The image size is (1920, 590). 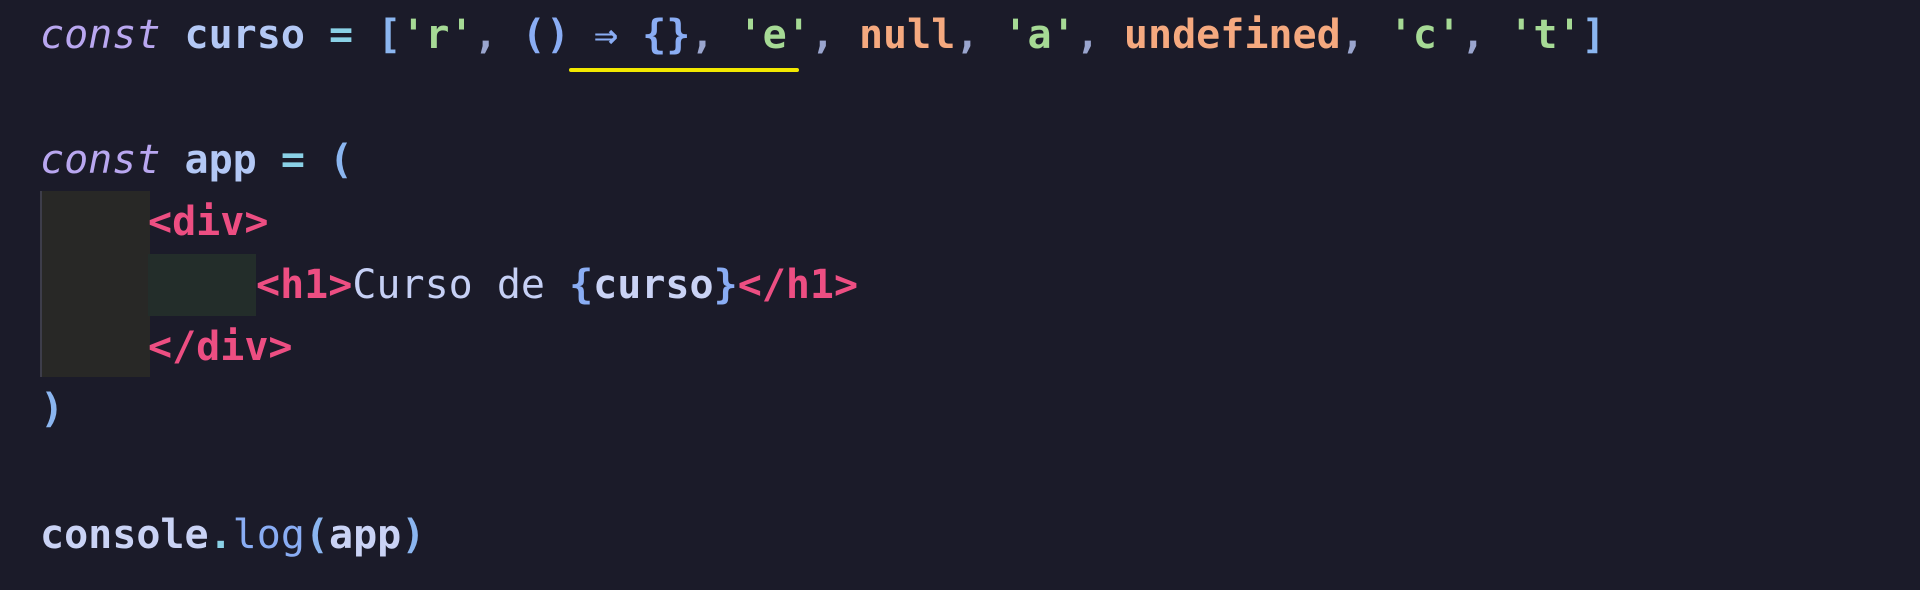 I want to click on code-line-3: const app = (, so click(x=196, y=160).